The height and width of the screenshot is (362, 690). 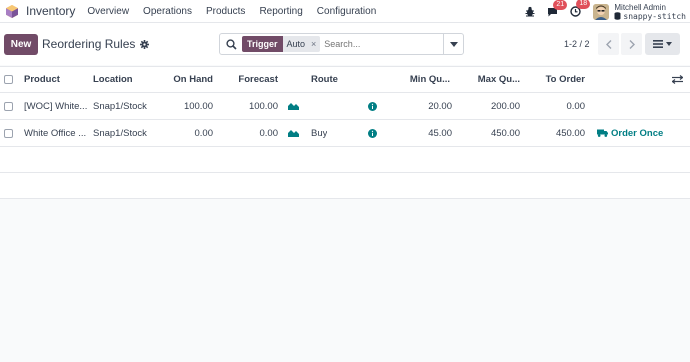 I want to click on pager-previous-button, so click(x=608, y=44).